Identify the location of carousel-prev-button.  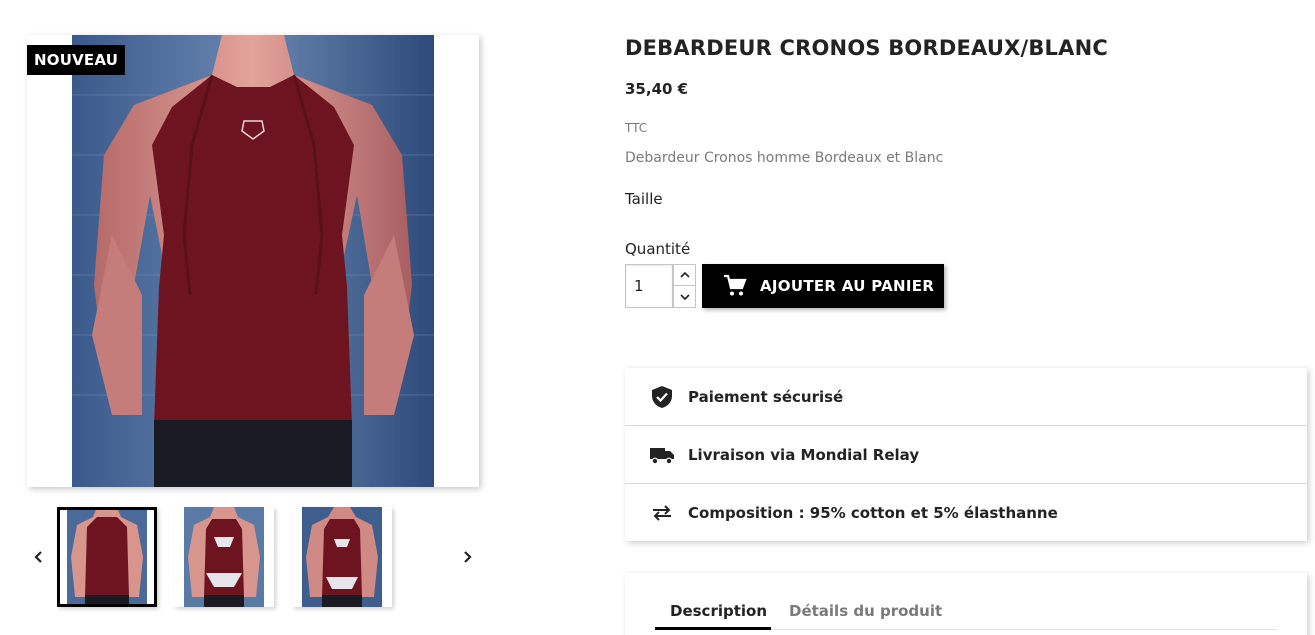
(39, 557).